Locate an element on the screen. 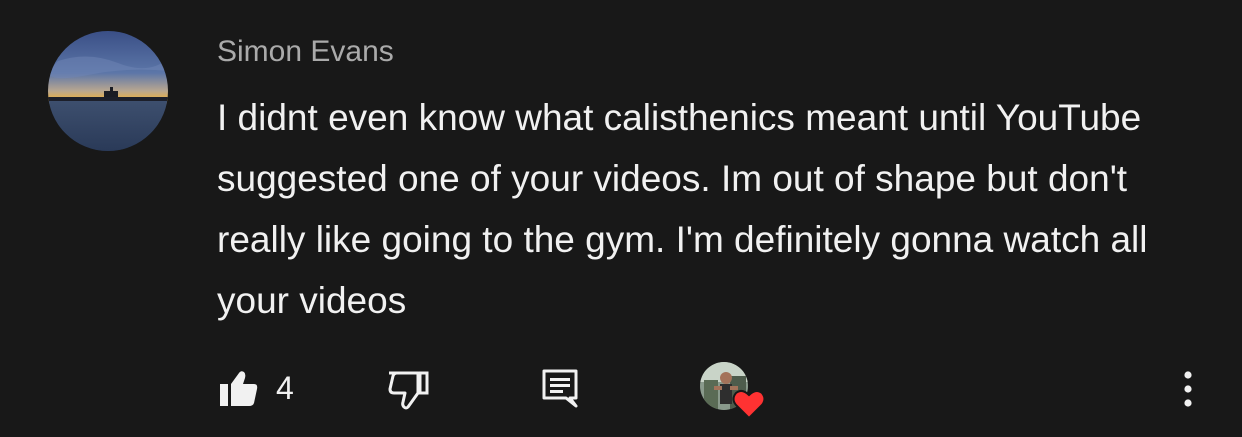 The width and height of the screenshot is (1242, 437). avatar-image is located at coordinates (108, 91).